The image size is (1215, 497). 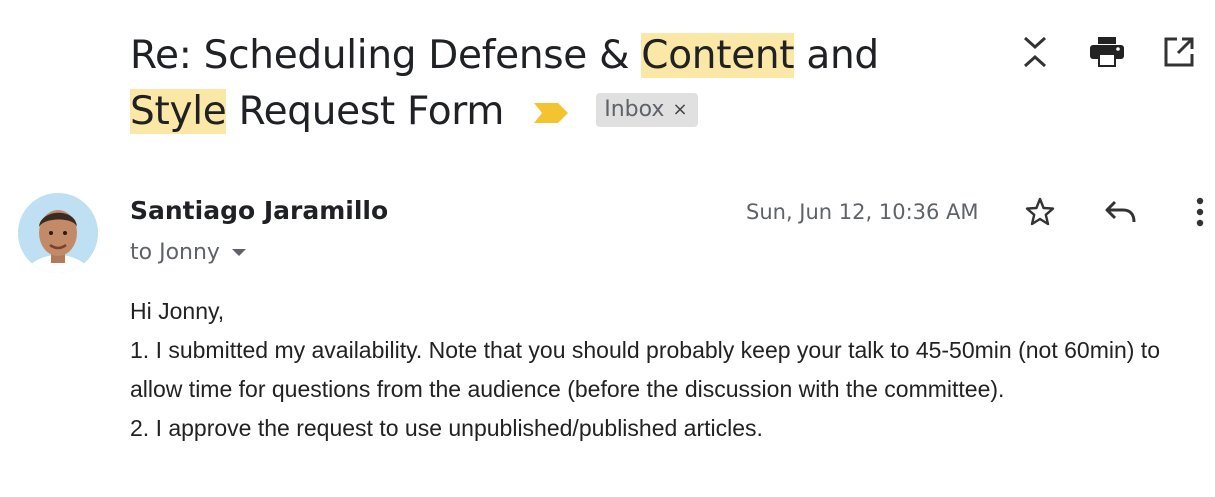 What do you see at coordinates (238, 252) in the screenshot?
I see `chevron-down-icon` at bounding box center [238, 252].